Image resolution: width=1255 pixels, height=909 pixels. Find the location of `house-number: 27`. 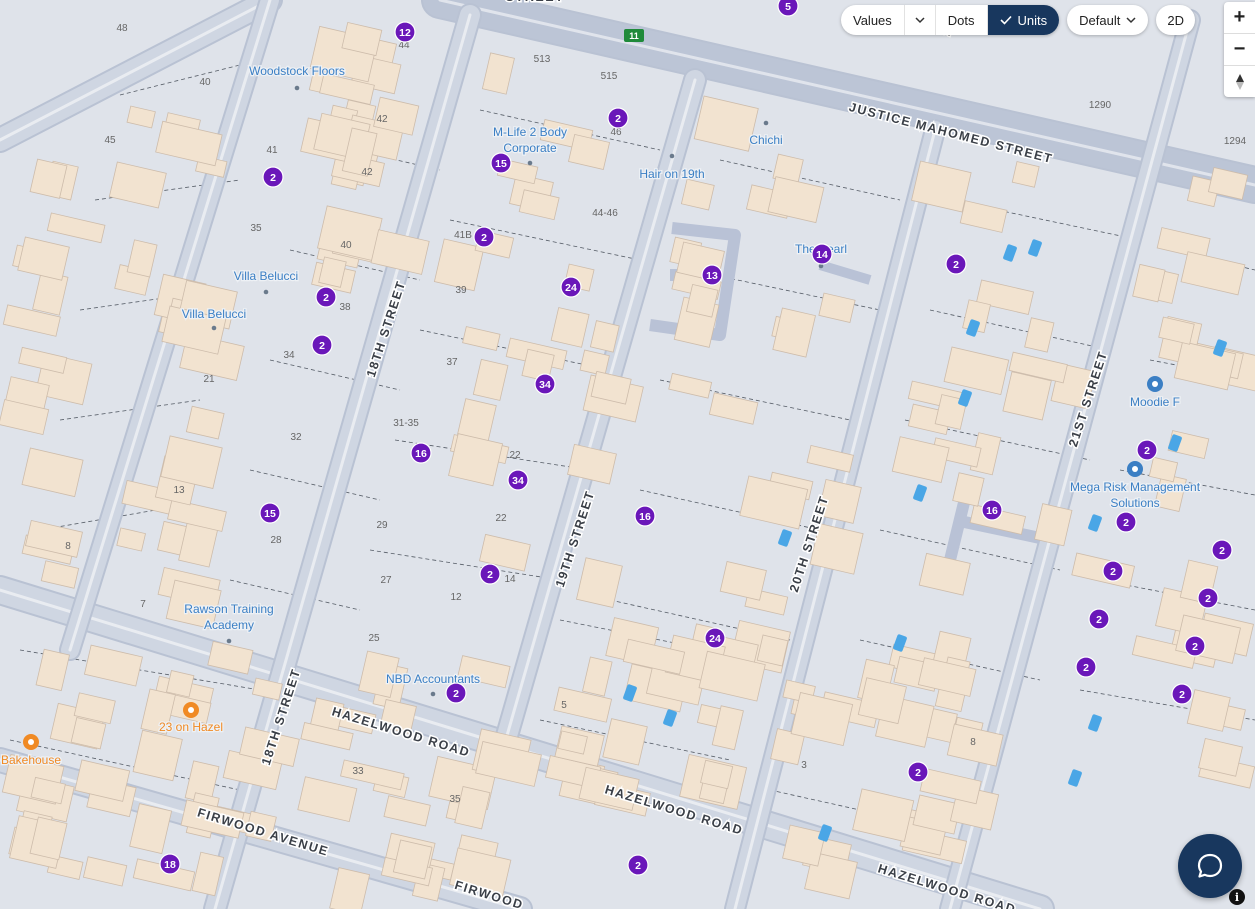

house-number: 27 is located at coordinates (386, 580).